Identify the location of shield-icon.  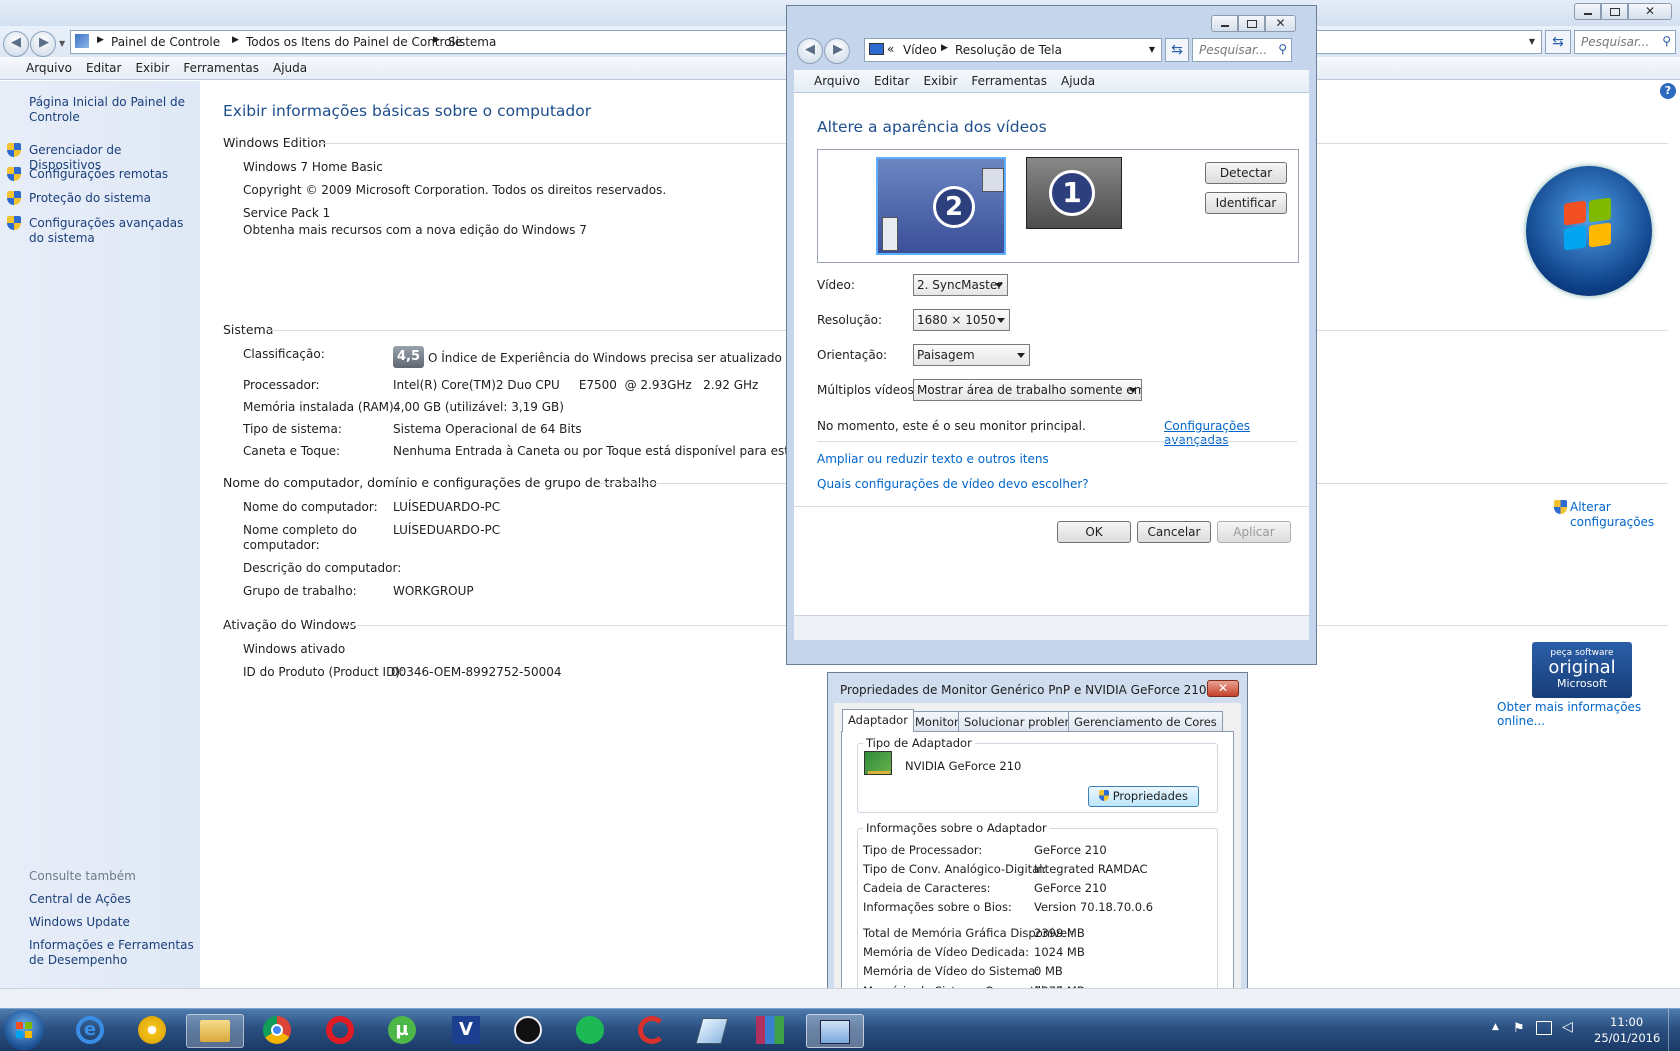
(1104, 795).